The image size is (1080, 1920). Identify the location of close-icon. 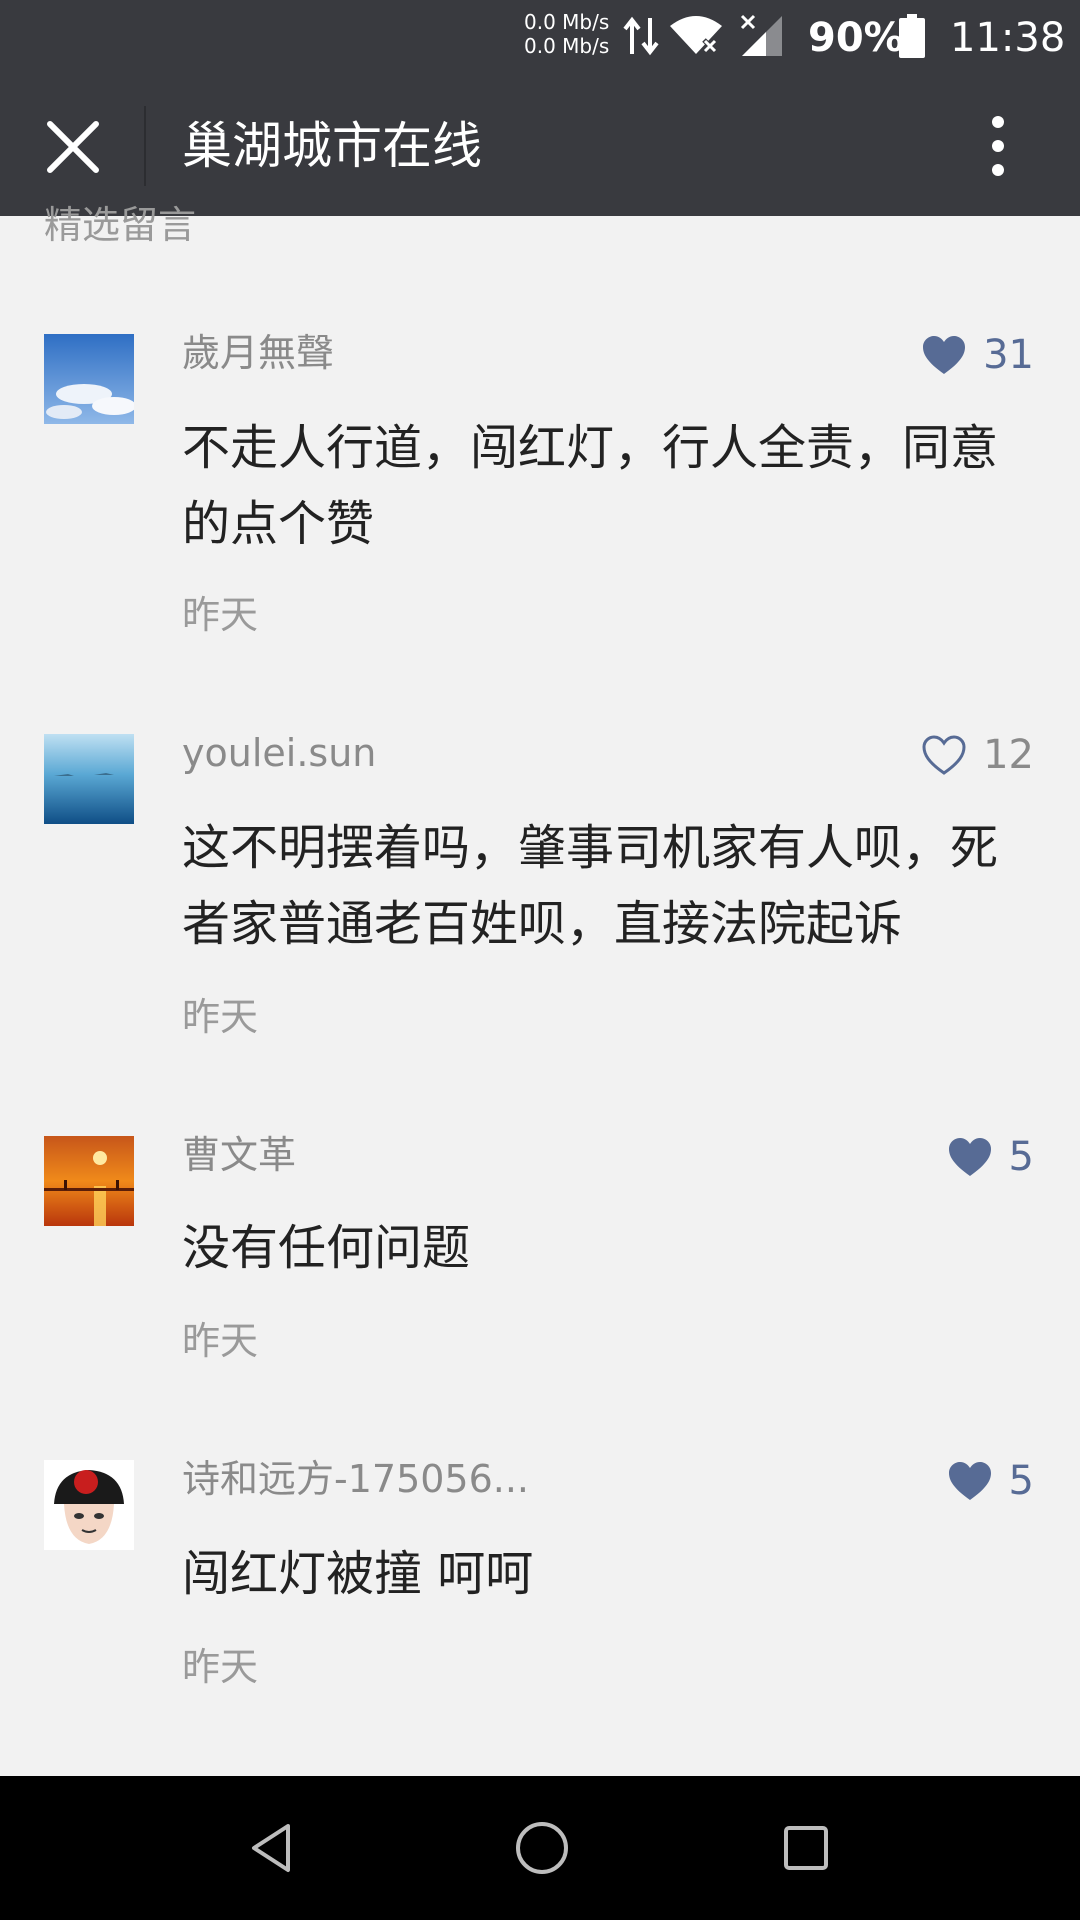
(73, 147).